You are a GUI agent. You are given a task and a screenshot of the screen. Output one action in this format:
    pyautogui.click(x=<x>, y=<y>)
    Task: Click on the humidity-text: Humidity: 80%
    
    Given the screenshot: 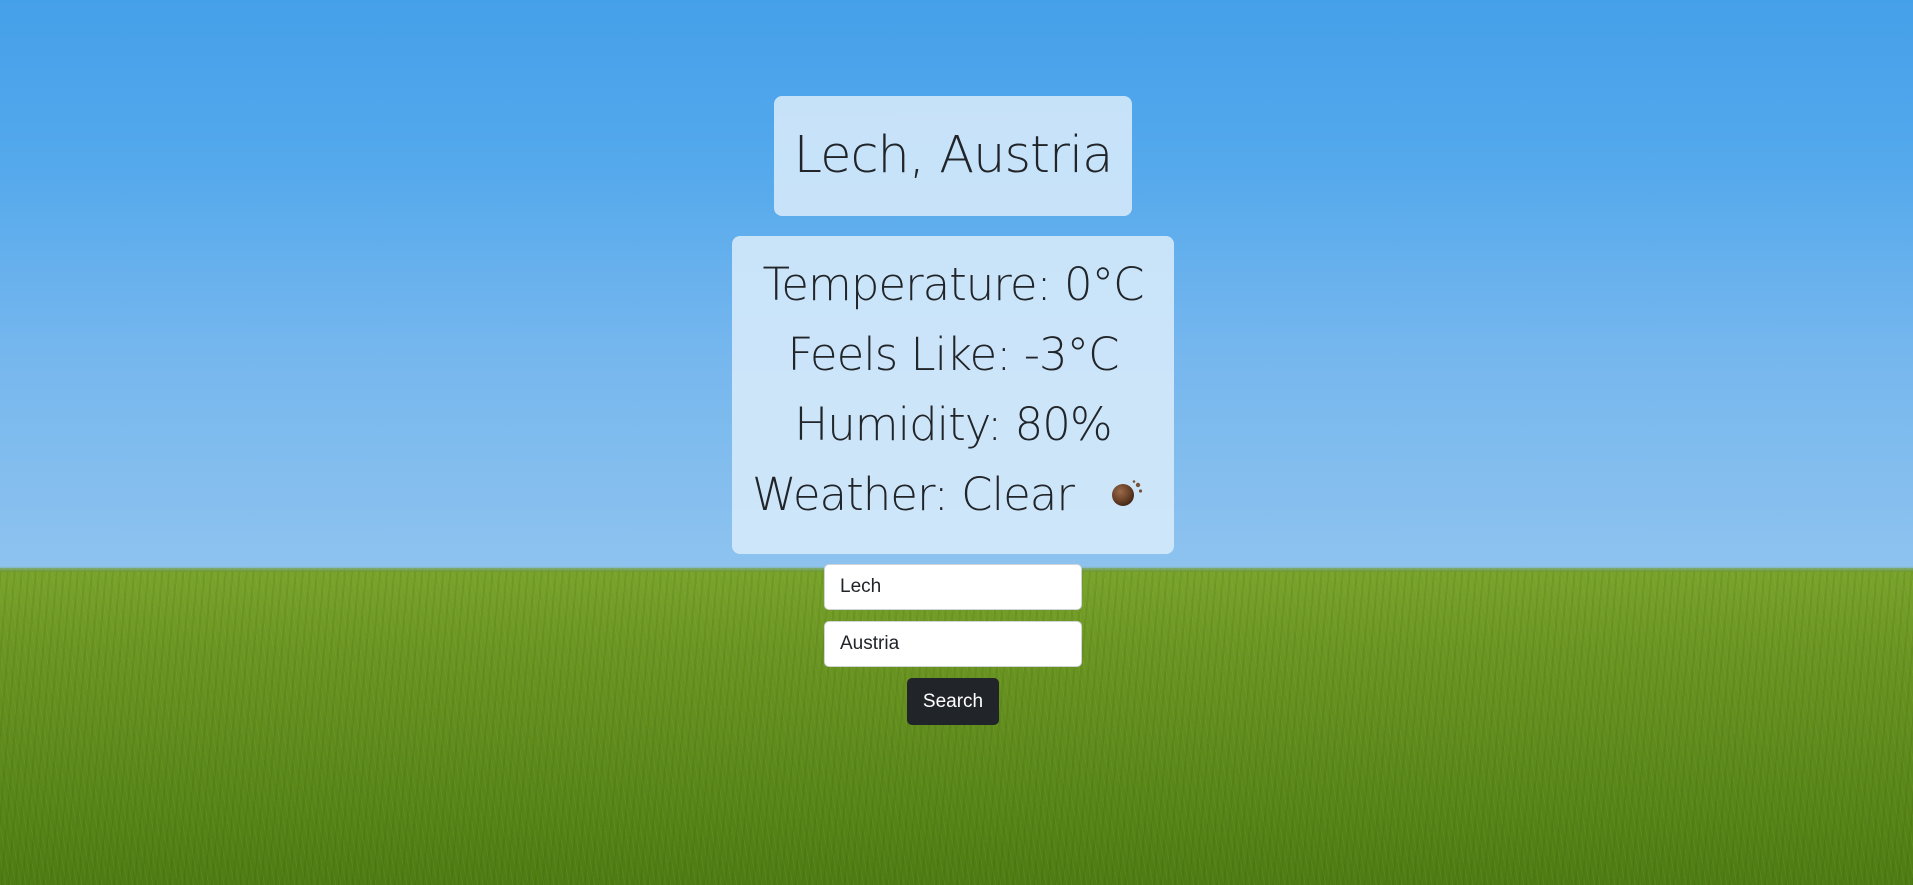 What is the action you would take?
    pyautogui.click(x=953, y=424)
    